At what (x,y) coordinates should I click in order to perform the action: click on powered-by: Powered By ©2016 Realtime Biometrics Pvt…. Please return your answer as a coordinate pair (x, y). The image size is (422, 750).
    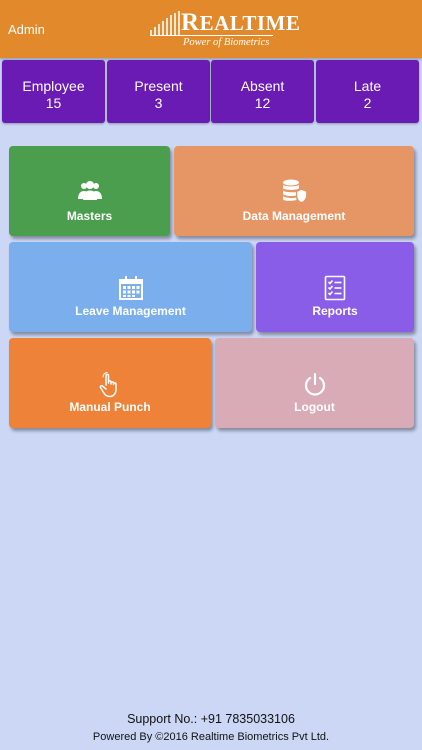
    Looking at the image, I should click on (211, 737).